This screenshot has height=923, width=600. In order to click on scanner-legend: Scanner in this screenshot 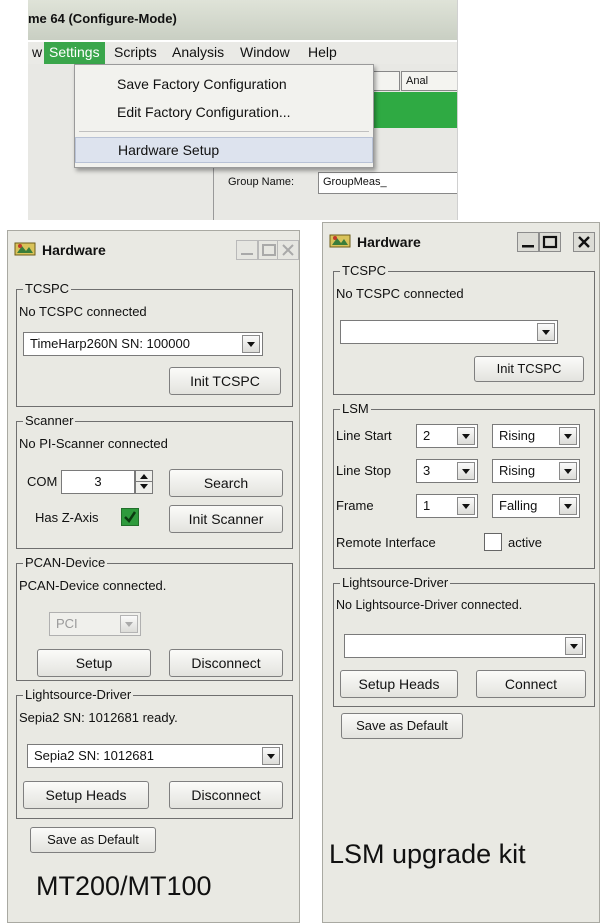, I will do `click(49, 420)`.